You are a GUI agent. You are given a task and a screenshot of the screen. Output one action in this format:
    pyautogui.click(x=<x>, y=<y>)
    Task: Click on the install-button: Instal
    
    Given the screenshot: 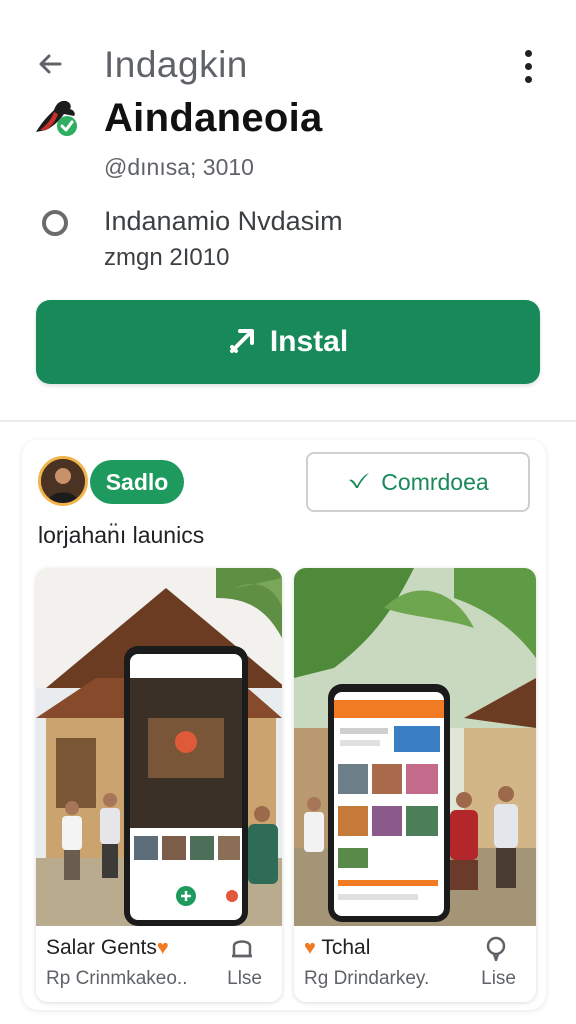 What is the action you would take?
    pyautogui.click(x=288, y=342)
    